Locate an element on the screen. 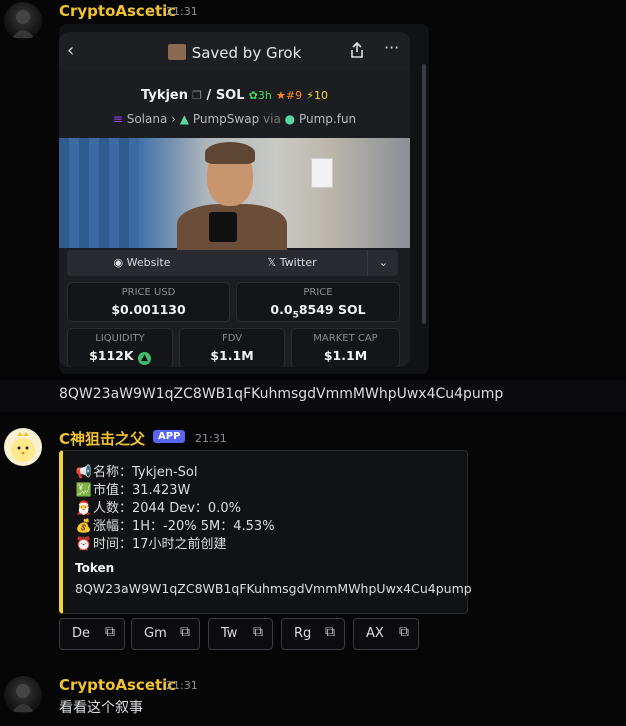 This screenshot has height=726, width=626. chevron-right-icon: › is located at coordinates (173, 119).